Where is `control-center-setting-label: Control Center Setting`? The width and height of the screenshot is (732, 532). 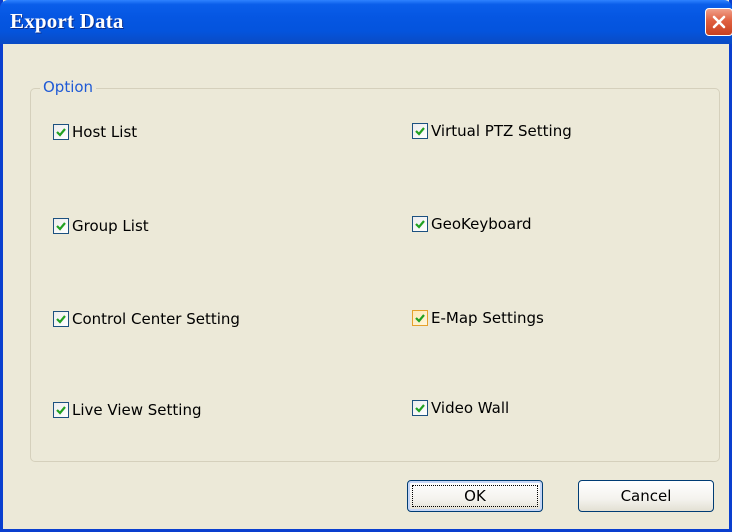 control-center-setting-label: Control Center Setting is located at coordinates (156, 319).